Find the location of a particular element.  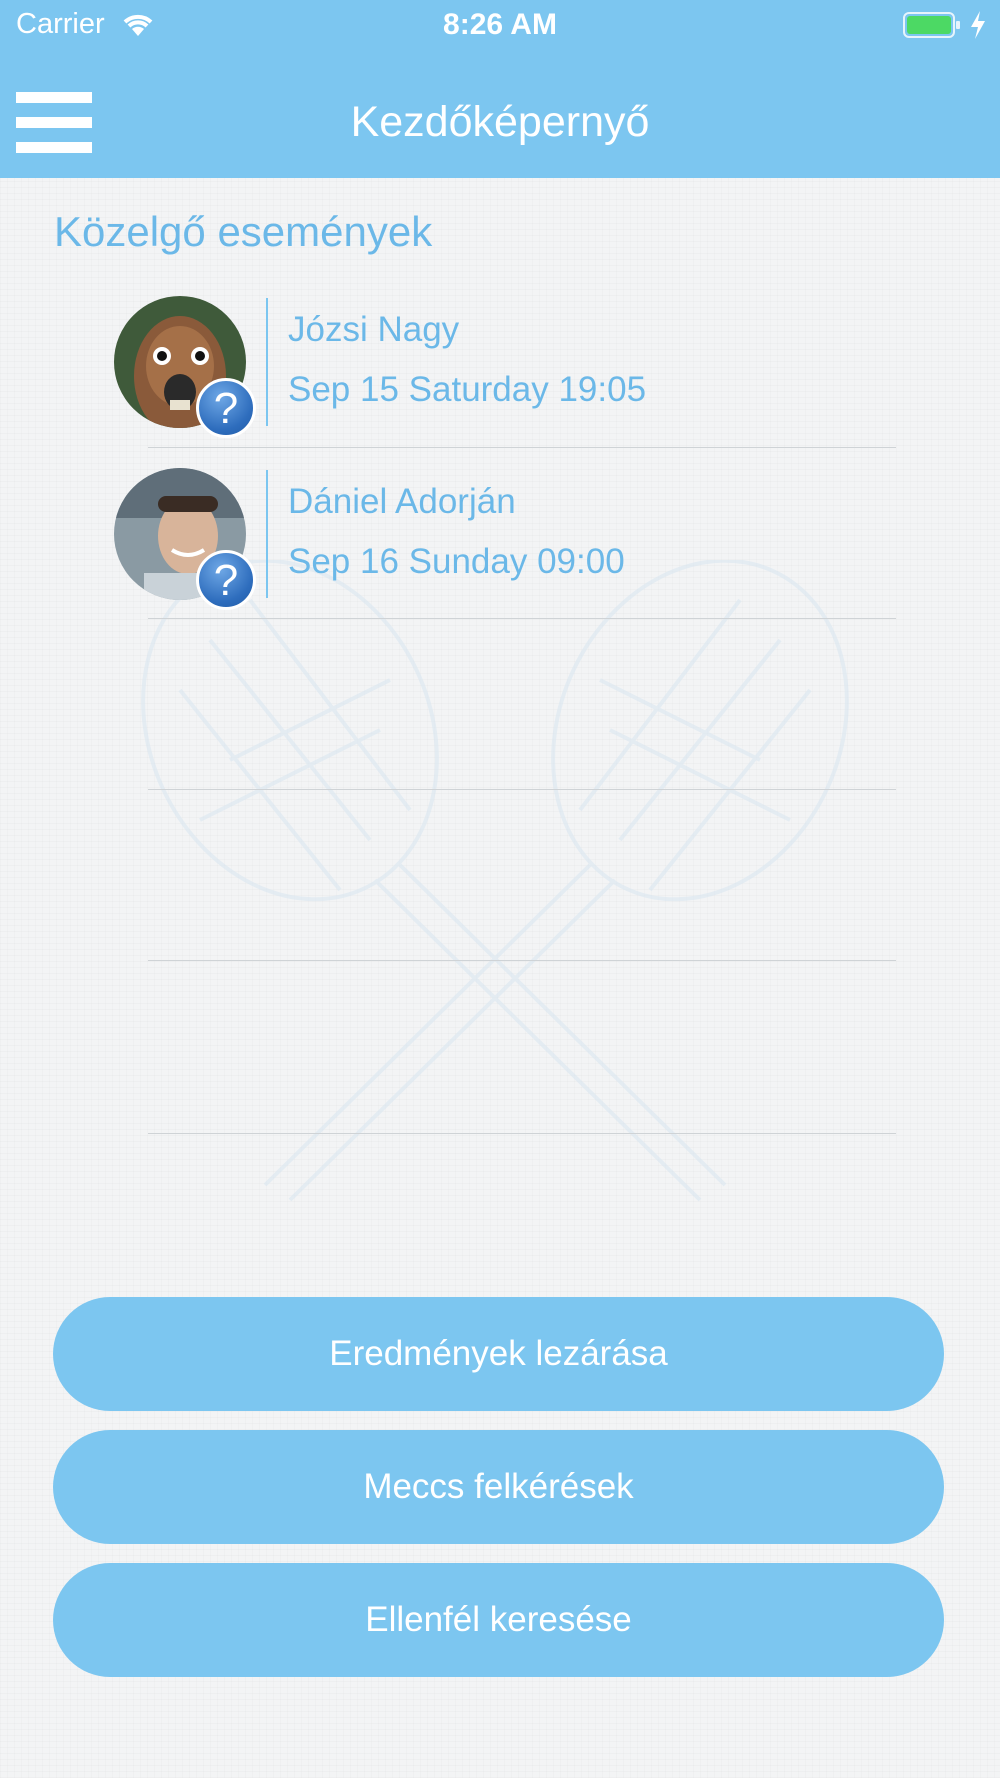

find-opponent-button: Ellenfél keresése is located at coordinates (498, 1620).